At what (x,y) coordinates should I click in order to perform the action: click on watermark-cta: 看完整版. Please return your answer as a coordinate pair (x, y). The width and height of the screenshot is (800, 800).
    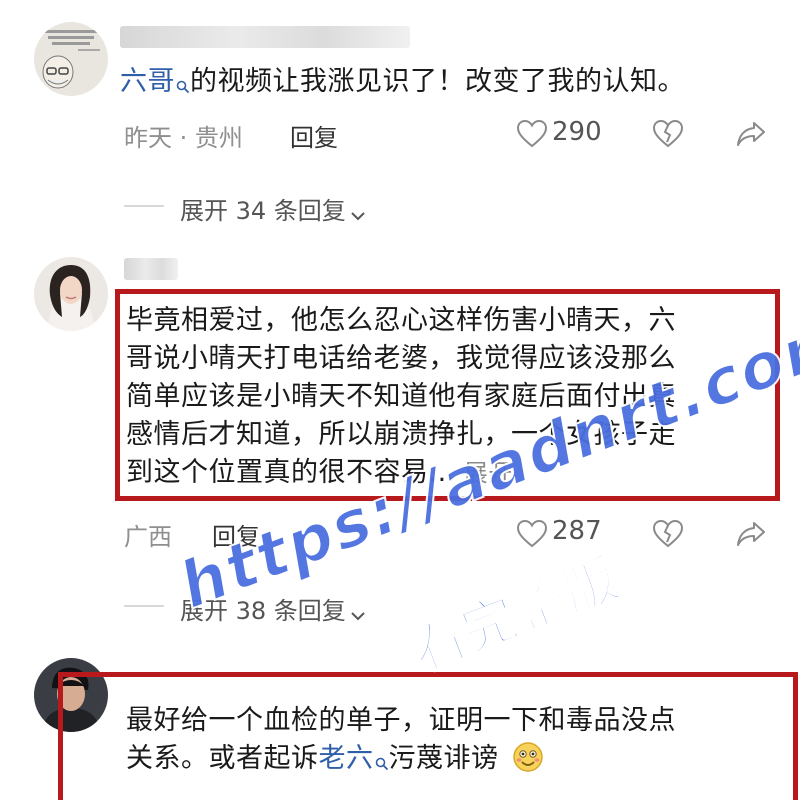
    Looking at the image, I should click on (515, 615).